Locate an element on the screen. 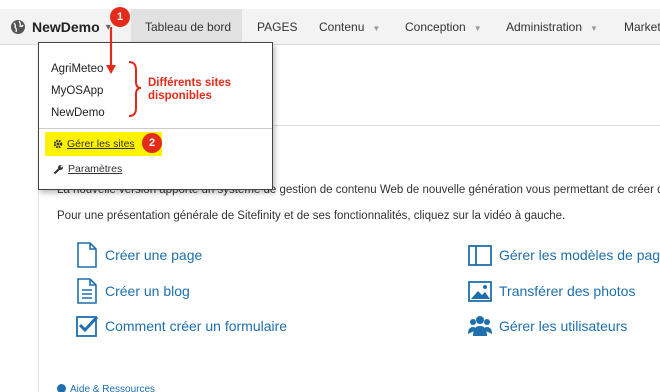 The height and width of the screenshot is (392, 660). upload-photos-link: Transférer des photos is located at coordinates (551, 291).